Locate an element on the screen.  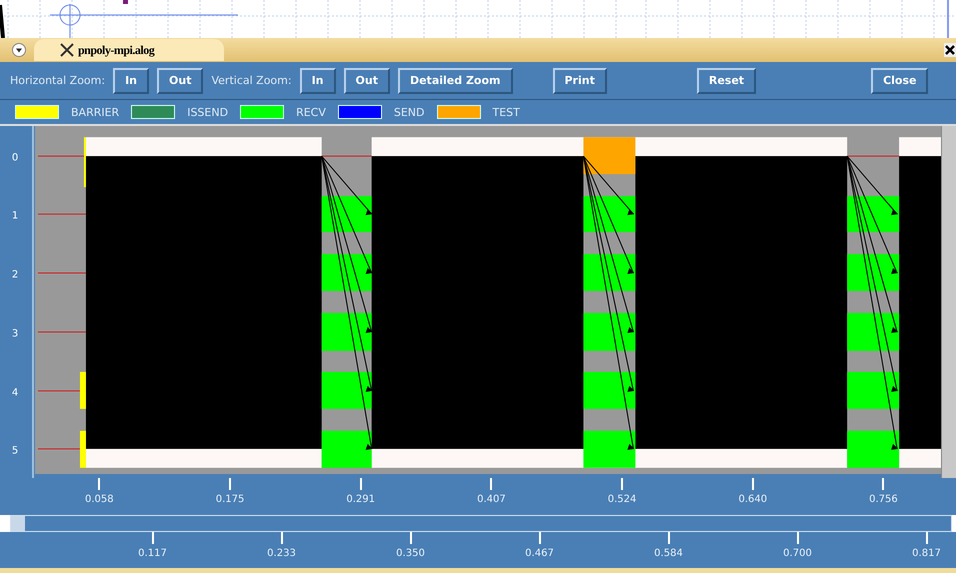
axis-tick-label: 0.584 is located at coordinates (668, 553).